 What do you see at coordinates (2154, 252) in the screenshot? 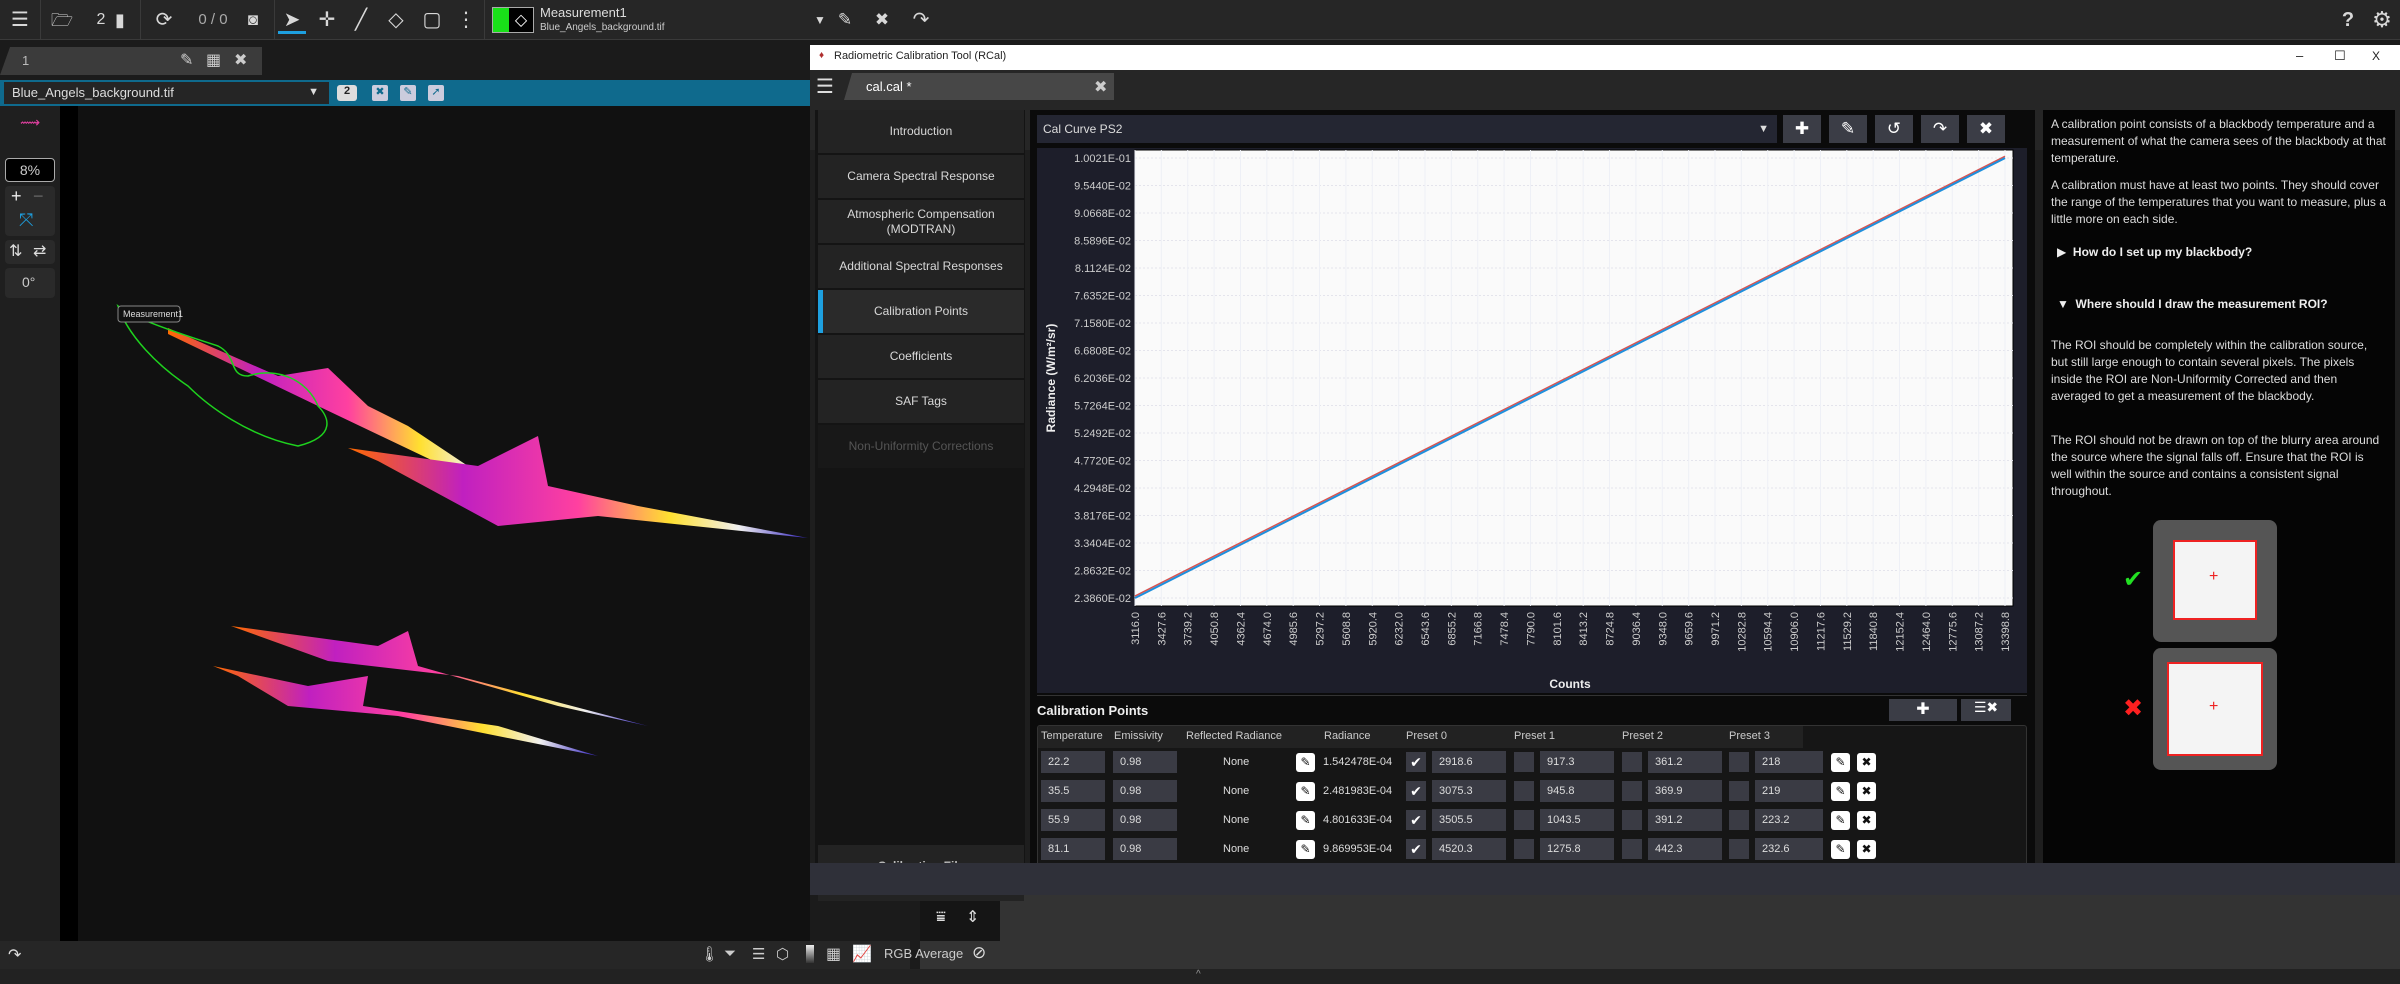
I see `faq-blackbody-setup: ▶ How do I set up my blackbody?` at bounding box center [2154, 252].